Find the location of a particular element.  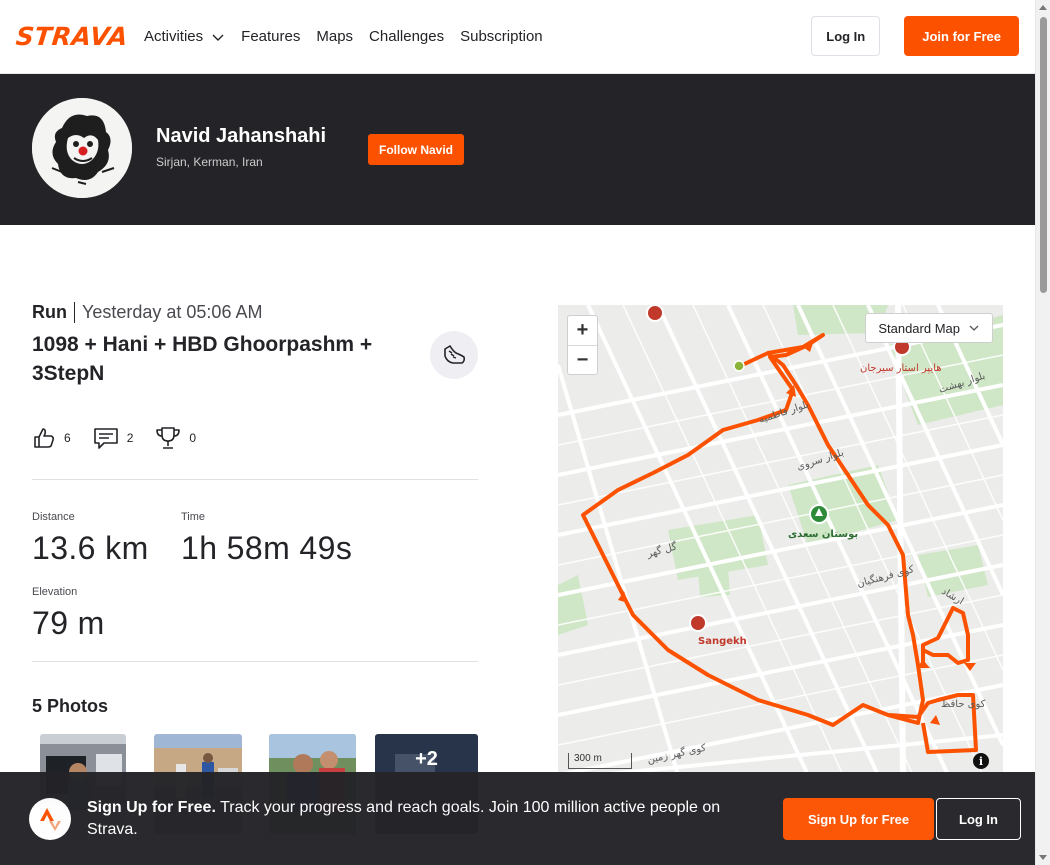

map-scale: 300 m is located at coordinates (600, 761).